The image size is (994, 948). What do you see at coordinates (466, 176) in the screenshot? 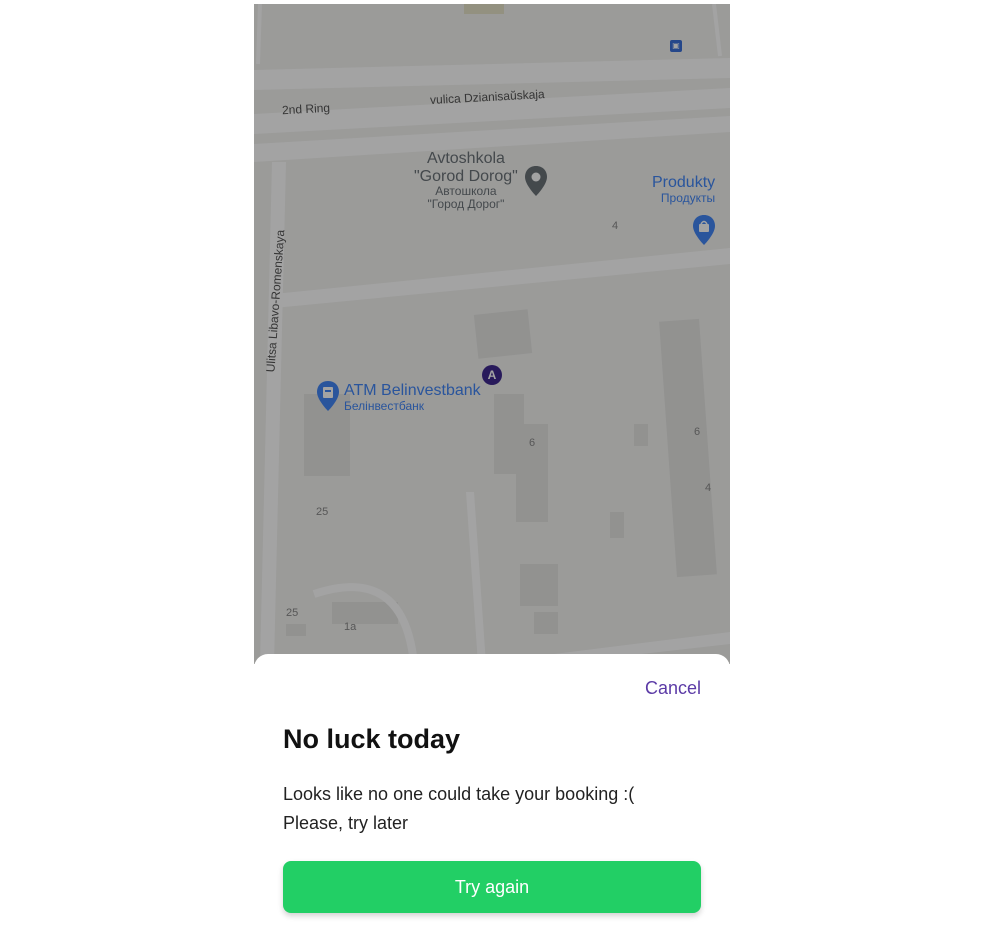
I see `poi-name: "Gorod Dorog"` at bounding box center [466, 176].